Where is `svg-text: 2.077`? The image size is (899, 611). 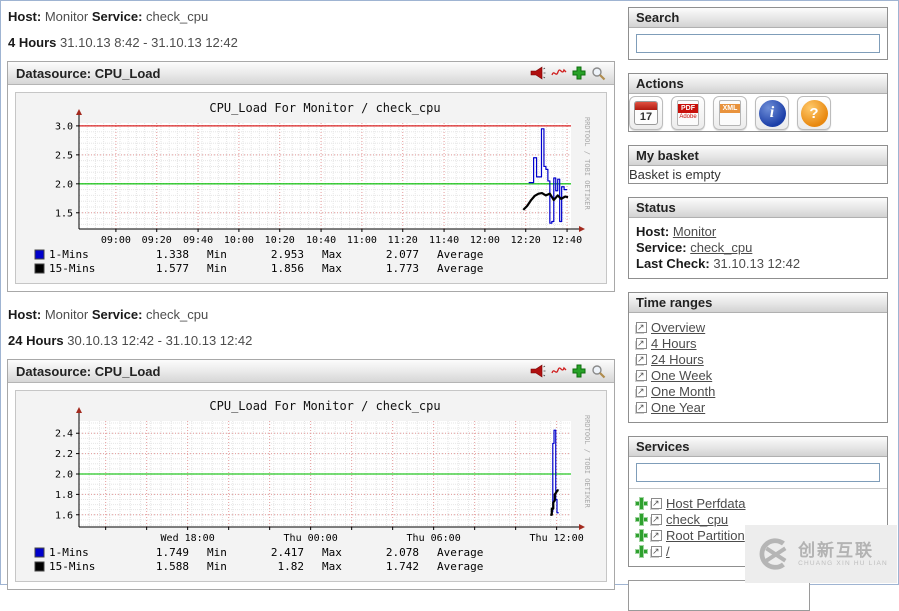 svg-text: 2.077 is located at coordinates (402, 254).